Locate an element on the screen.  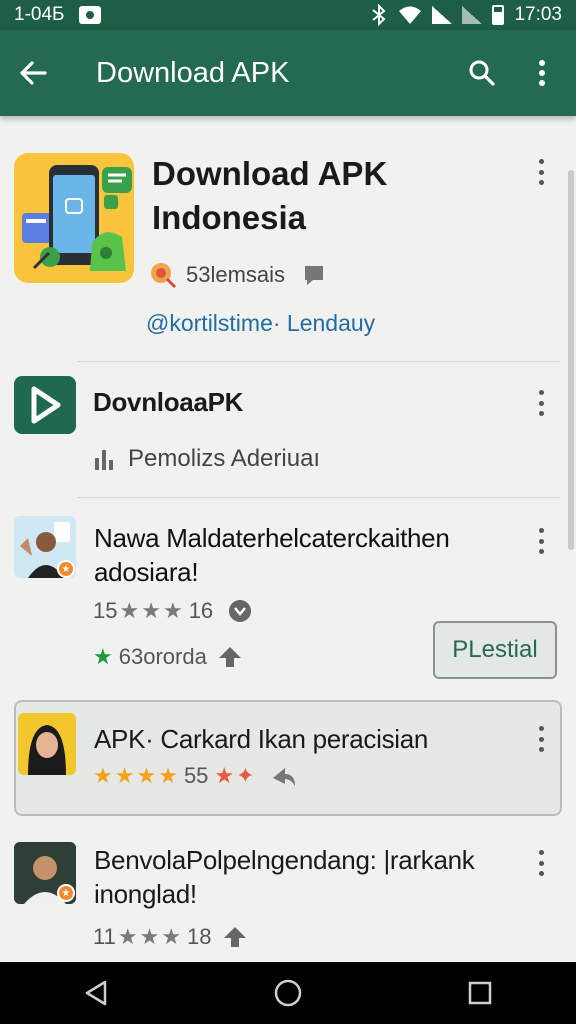
rating-row: 11 ★ ★ ★ 18 is located at coordinates (170, 937).